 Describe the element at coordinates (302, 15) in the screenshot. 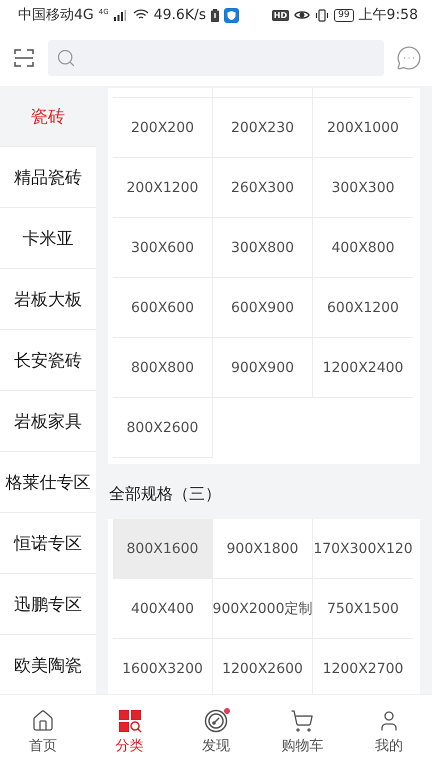

I see `eye-icon` at that location.